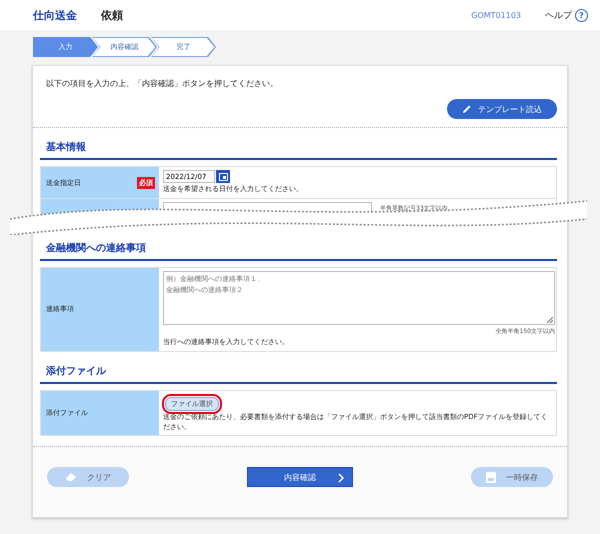 The height and width of the screenshot is (534, 600). What do you see at coordinates (300, 477) in the screenshot?
I see `confirm-button: 内容確認` at bounding box center [300, 477].